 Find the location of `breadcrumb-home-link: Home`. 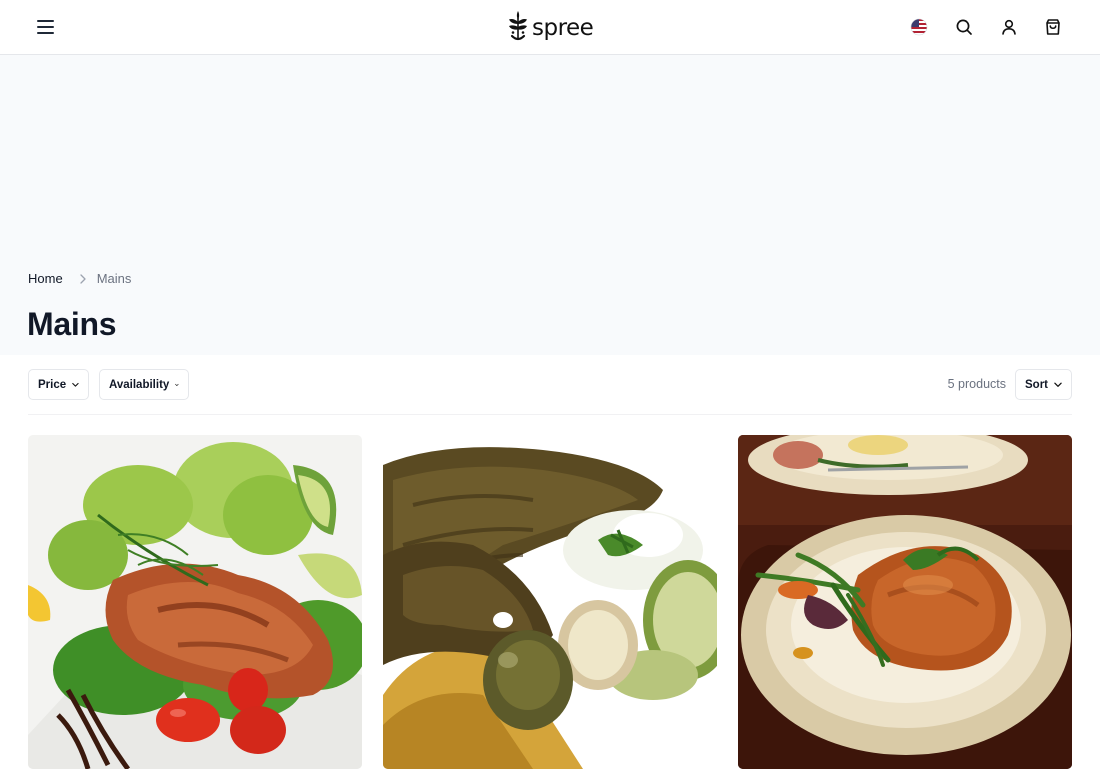

breadcrumb-home-link: Home is located at coordinates (45, 278).